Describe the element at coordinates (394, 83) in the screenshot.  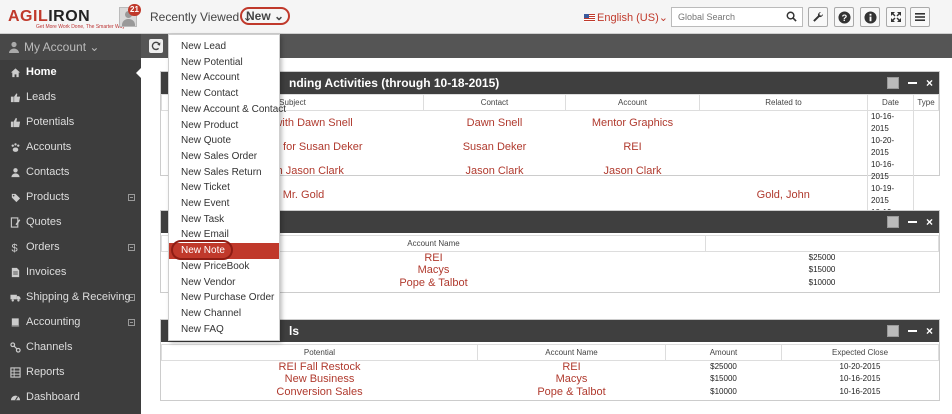
I see `activities-panel-title: nding Activities (through 10-18-2015)` at that location.